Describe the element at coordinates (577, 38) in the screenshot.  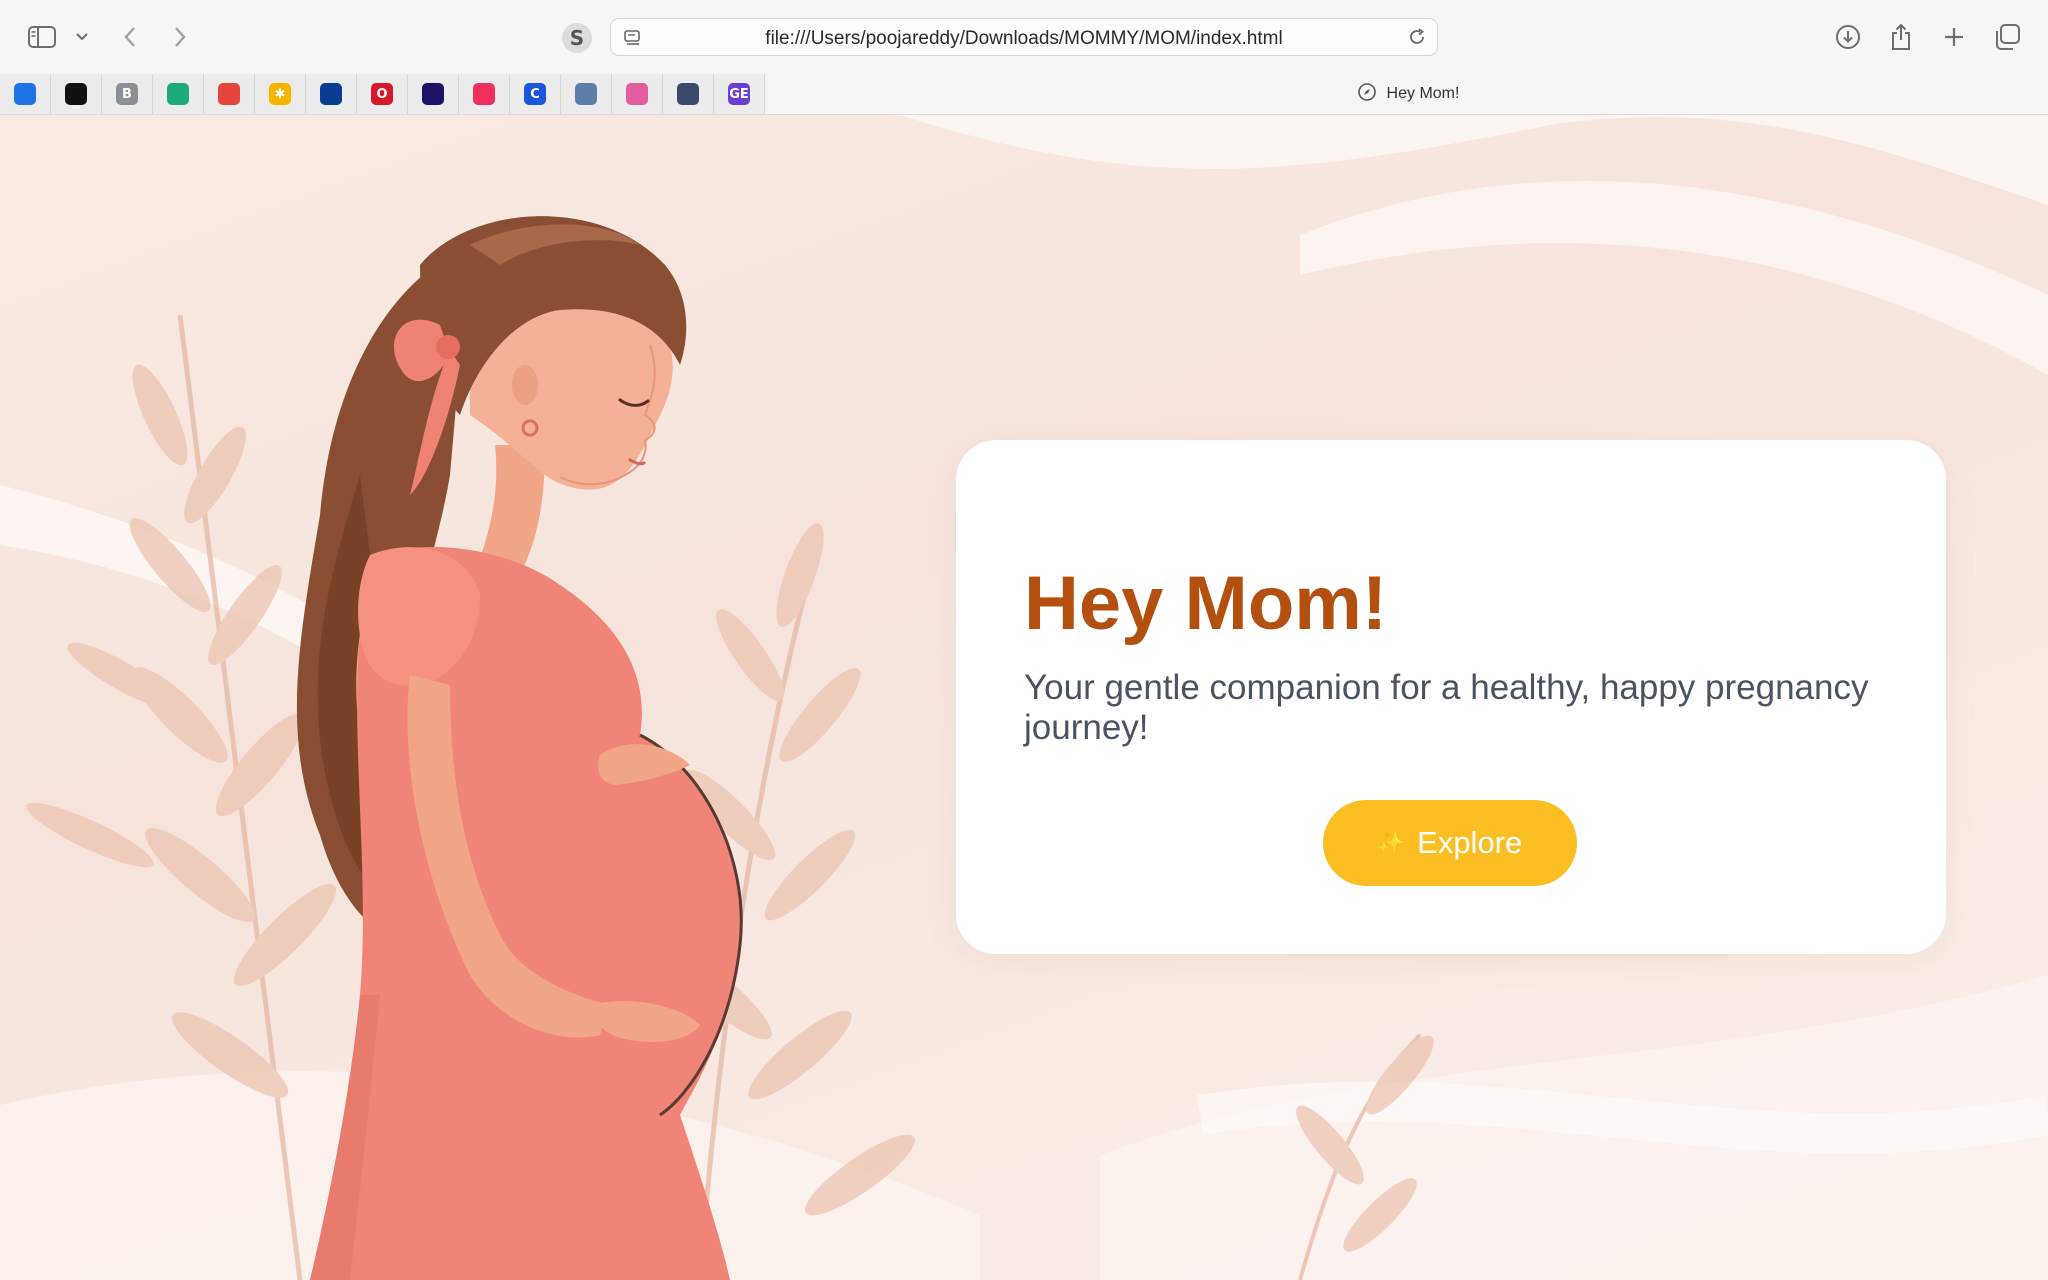
I see `site-settings-icon: S` at that location.